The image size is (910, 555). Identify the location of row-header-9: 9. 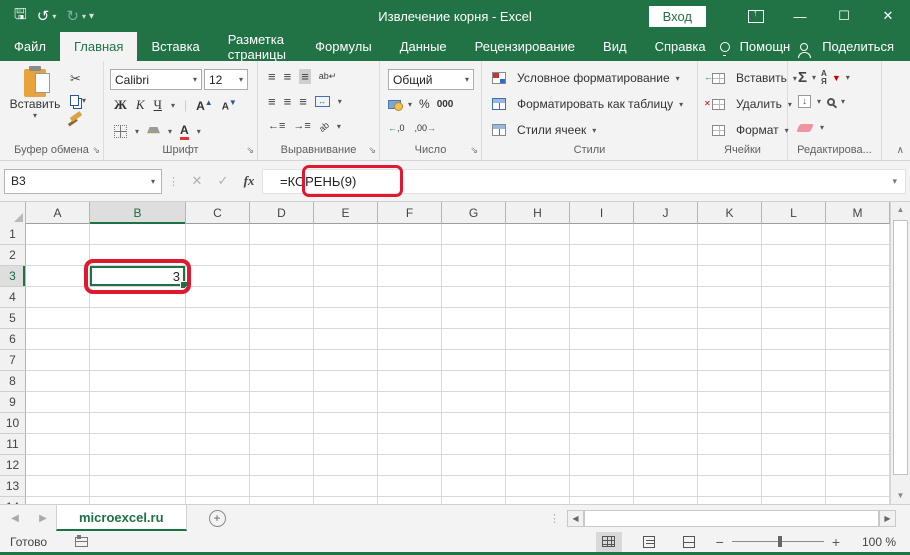
(13, 402).